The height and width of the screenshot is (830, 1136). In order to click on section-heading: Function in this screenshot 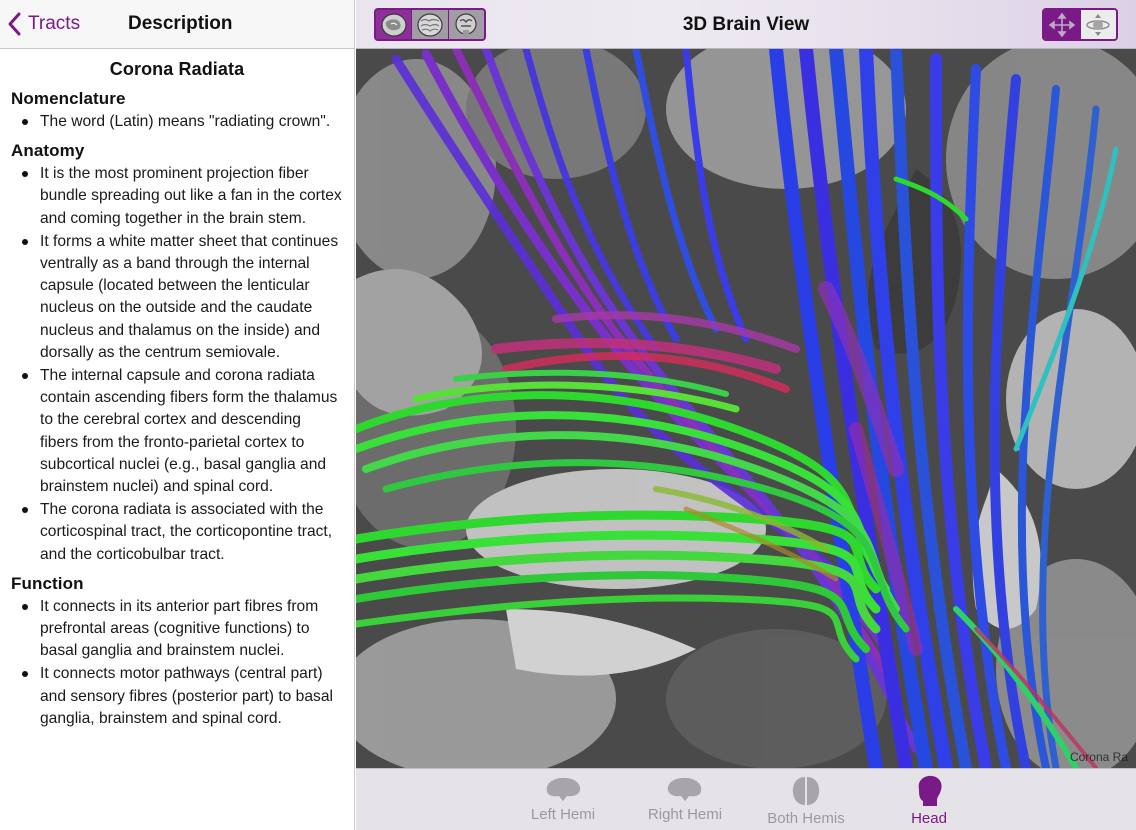, I will do `click(47, 583)`.